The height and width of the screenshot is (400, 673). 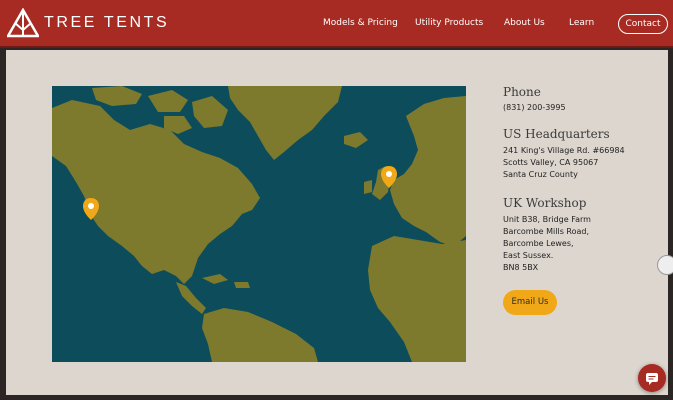 What do you see at coordinates (643, 24) in the screenshot?
I see `contact-button: Contact` at bounding box center [643, 24].